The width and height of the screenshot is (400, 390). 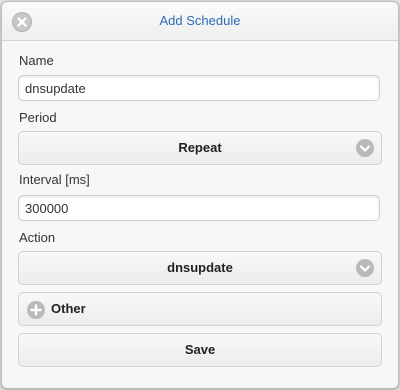 What do you see at coordinates (68, 308) in the screenshot?
I see `other-label: Other` at bounding box center [68, 308].